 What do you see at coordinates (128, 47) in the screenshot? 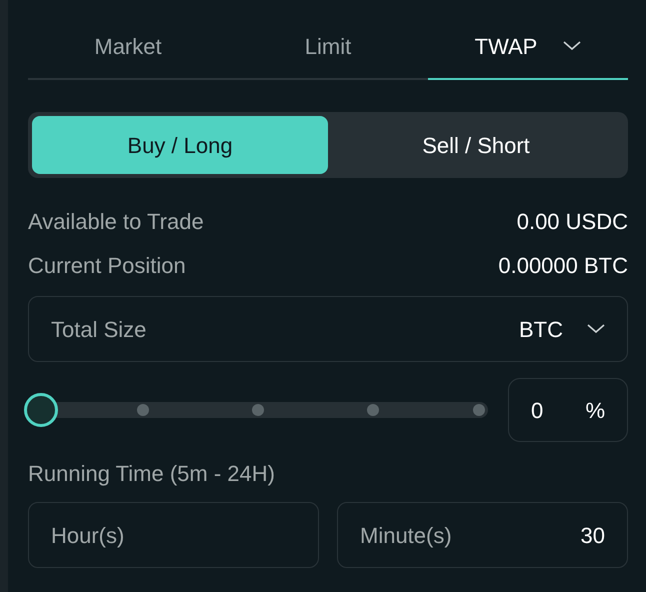
I see `order-type-tab: Market` at bounding box center [128, 47].